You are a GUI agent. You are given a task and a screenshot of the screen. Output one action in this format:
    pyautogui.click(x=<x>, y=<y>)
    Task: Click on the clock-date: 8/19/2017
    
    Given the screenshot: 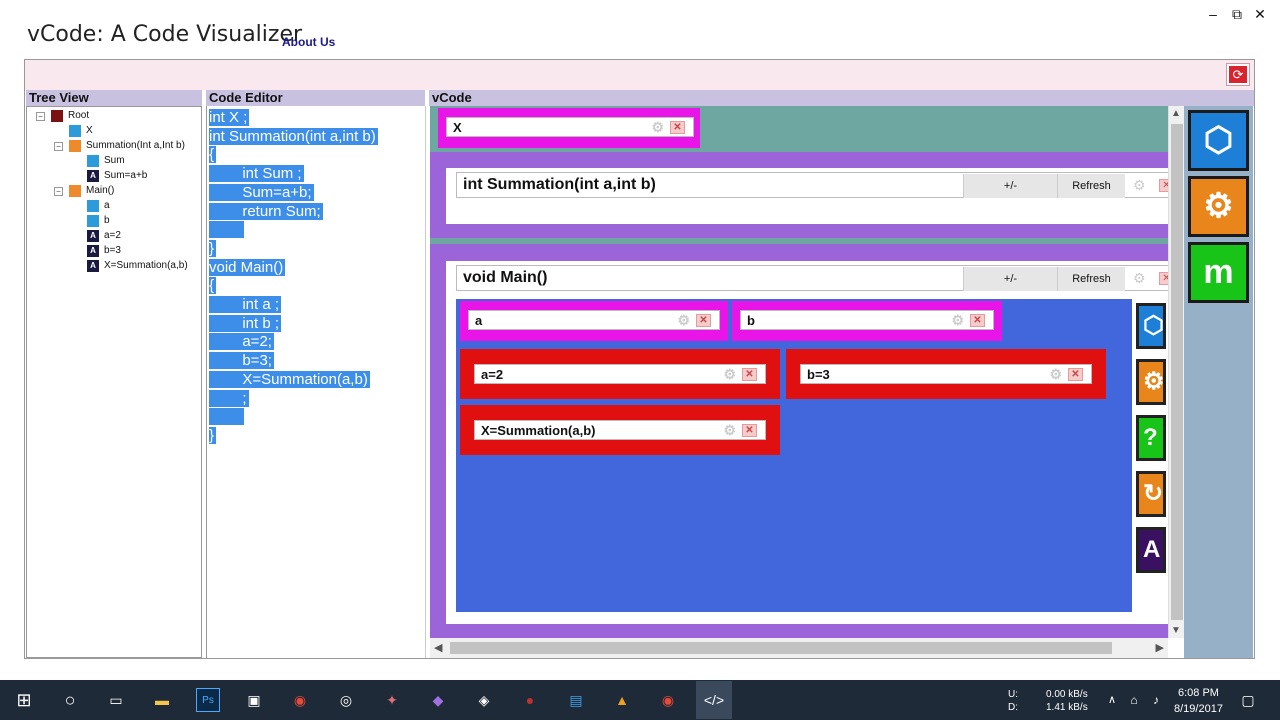 What is the action you would take?
    pyautogui.click(x=1198, y=709)
    